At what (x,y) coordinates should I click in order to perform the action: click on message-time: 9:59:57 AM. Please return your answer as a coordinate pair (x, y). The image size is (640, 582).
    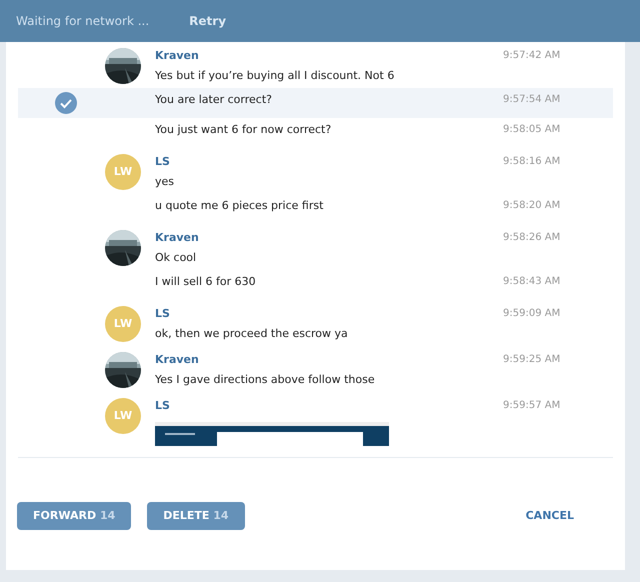
    Looking at the image, I should click on (532, 406).